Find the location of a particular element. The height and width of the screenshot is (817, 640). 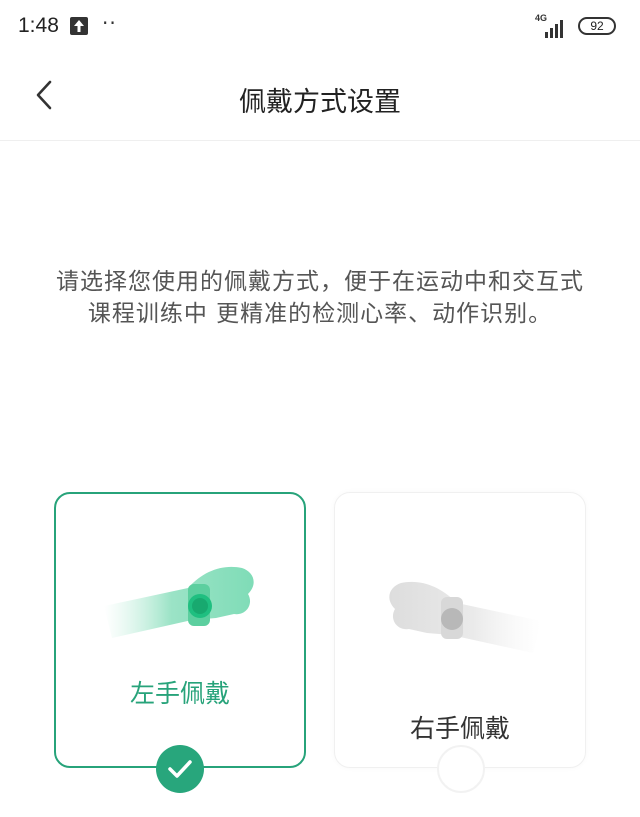

battery-icon: 92 is located at coordinates (597, 26).